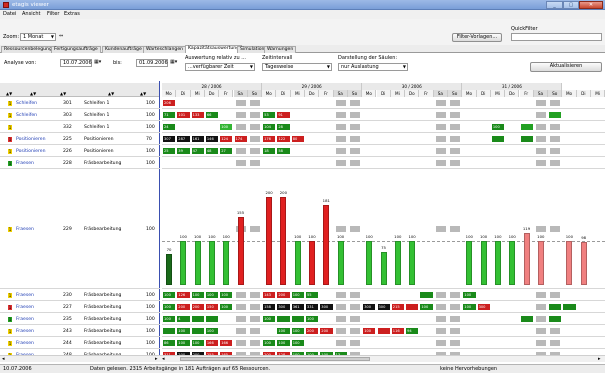 The image size is (605, 373). Describe the element at coordinates (591, 5) in the screenshot. I see `close-button: ✕` at that location.